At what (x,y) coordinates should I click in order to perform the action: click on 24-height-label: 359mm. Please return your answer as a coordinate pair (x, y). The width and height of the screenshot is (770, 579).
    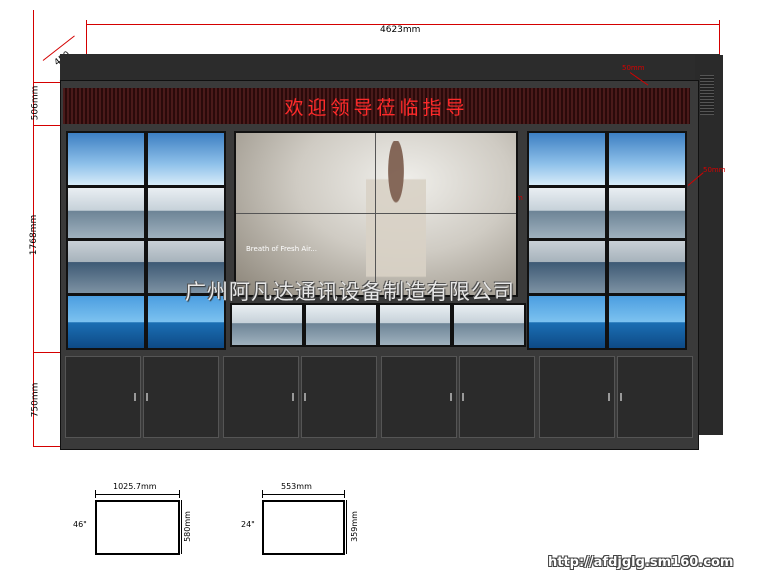
    Looking at the image, I should click on (354, 526).